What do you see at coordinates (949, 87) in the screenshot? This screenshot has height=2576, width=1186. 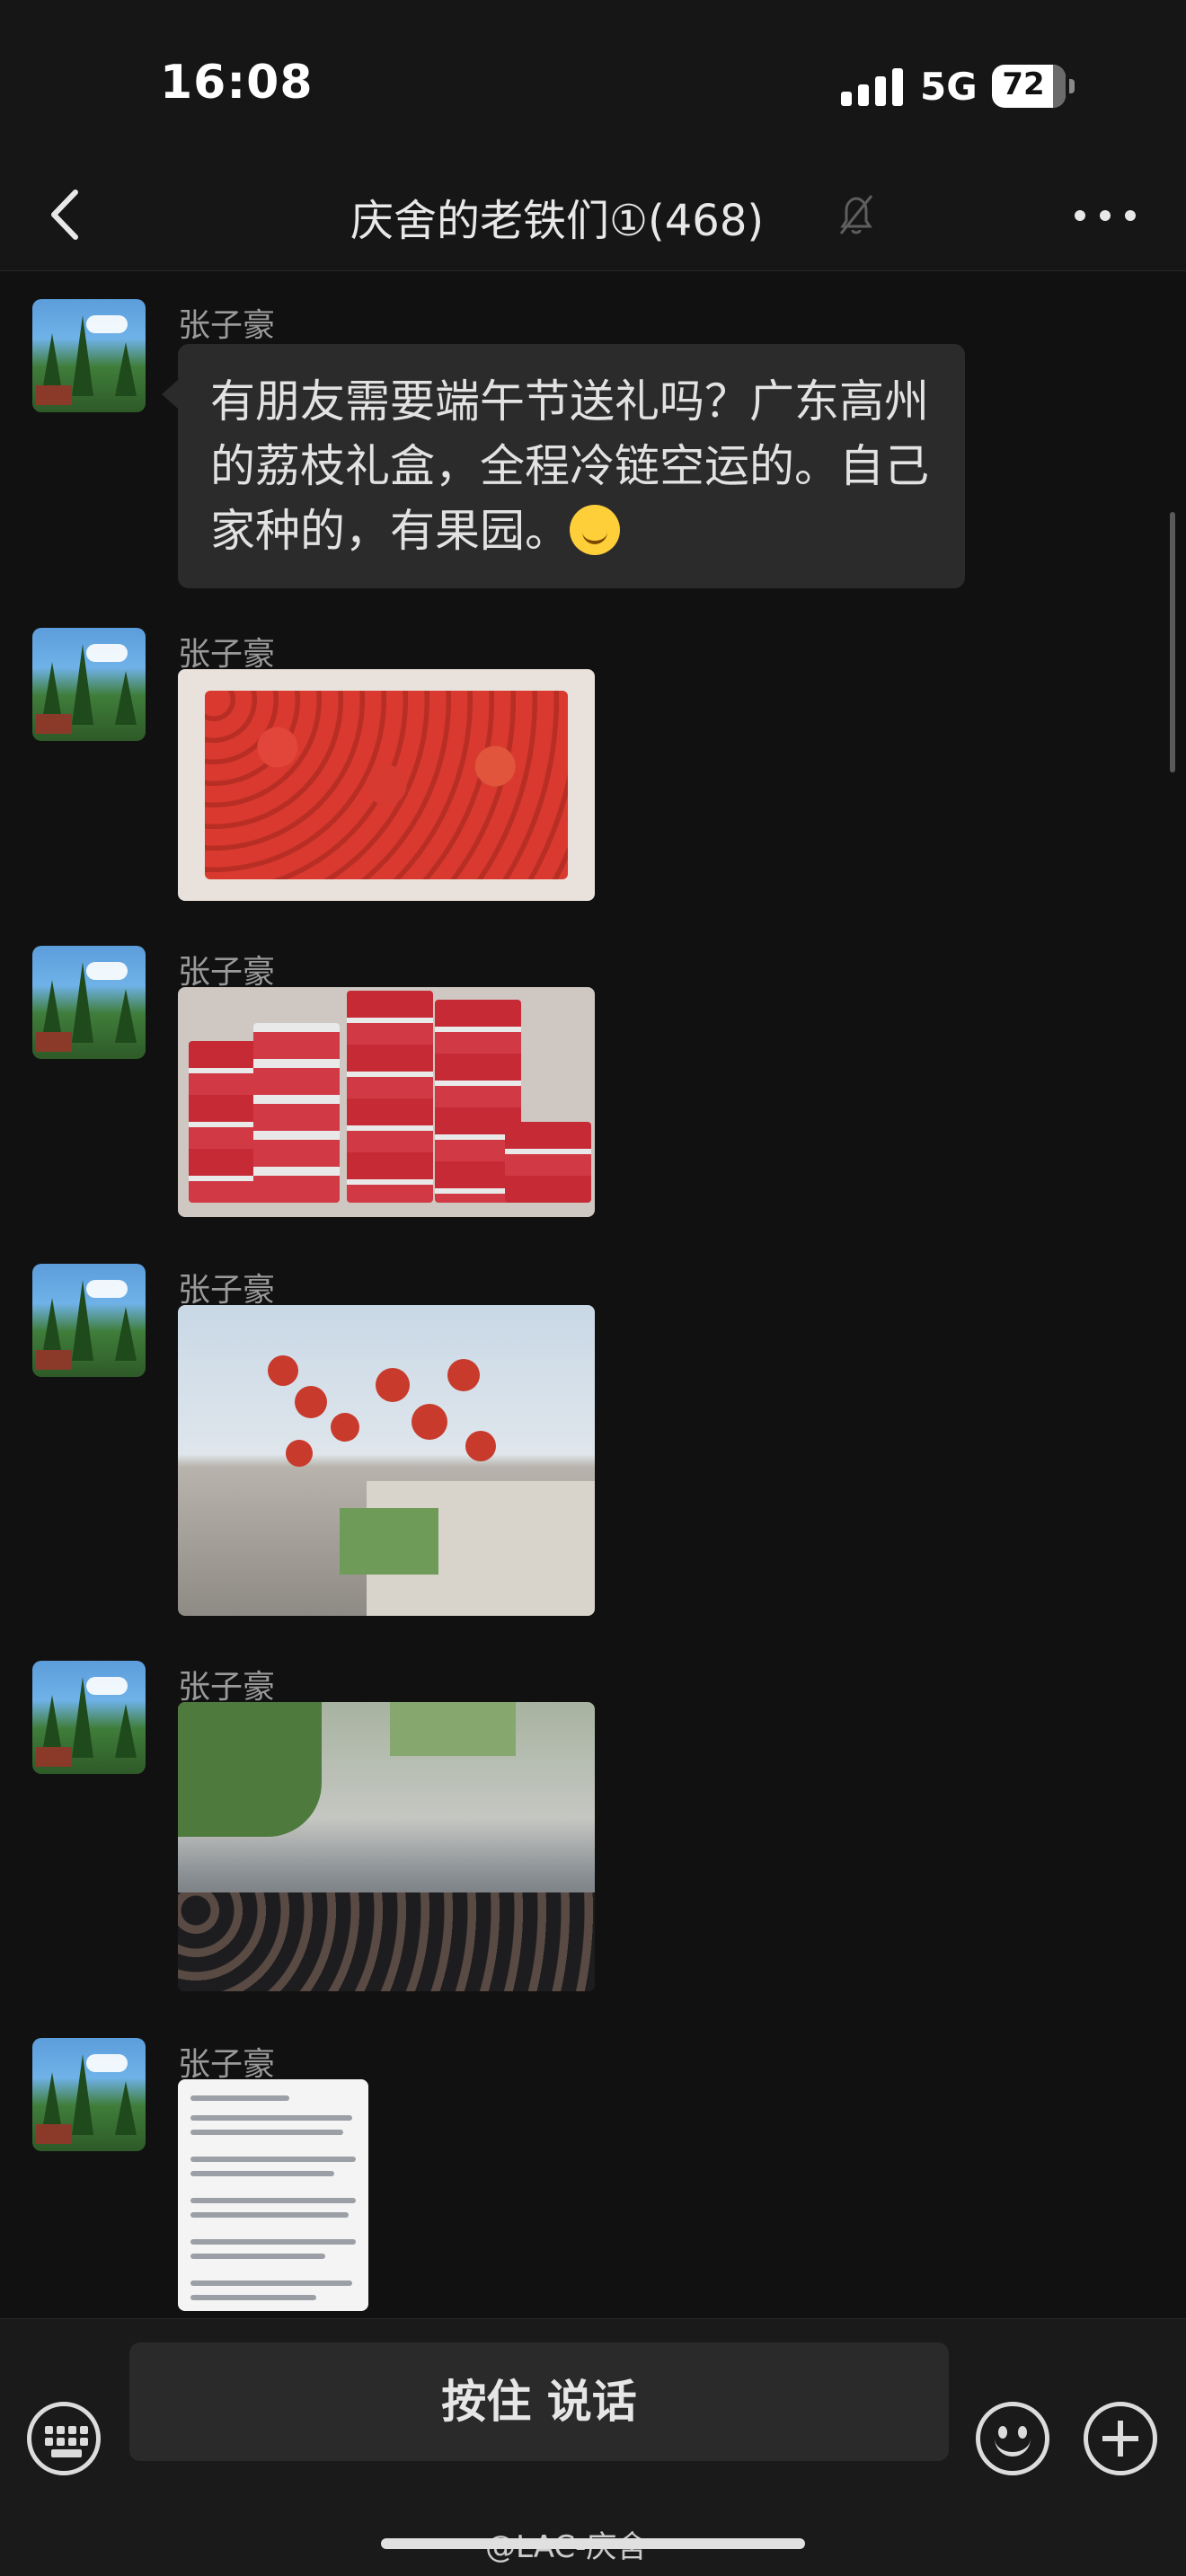 I see `network-label: 5G` at bounding box center [949, 87].